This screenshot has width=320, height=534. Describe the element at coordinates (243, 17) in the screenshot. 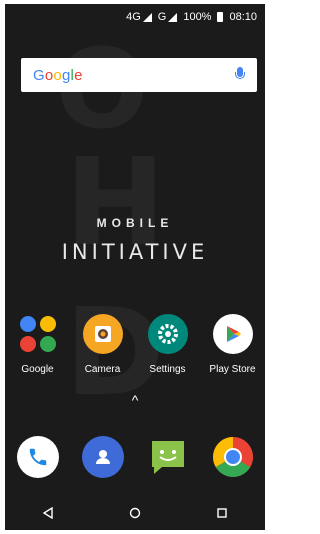

I see `clock: 08:10` at that location.